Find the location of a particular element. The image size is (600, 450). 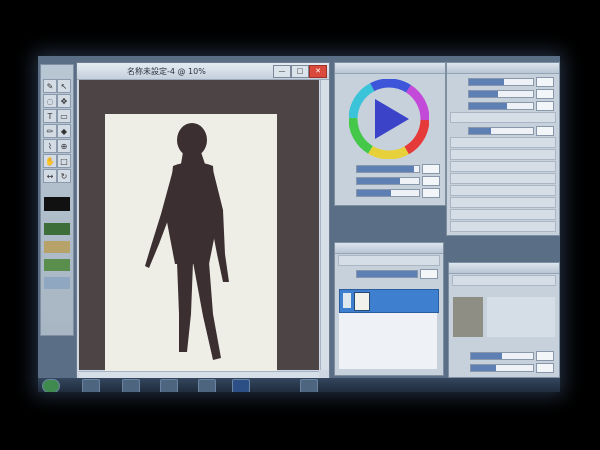

start-icon is located at coordinates (51, 385).